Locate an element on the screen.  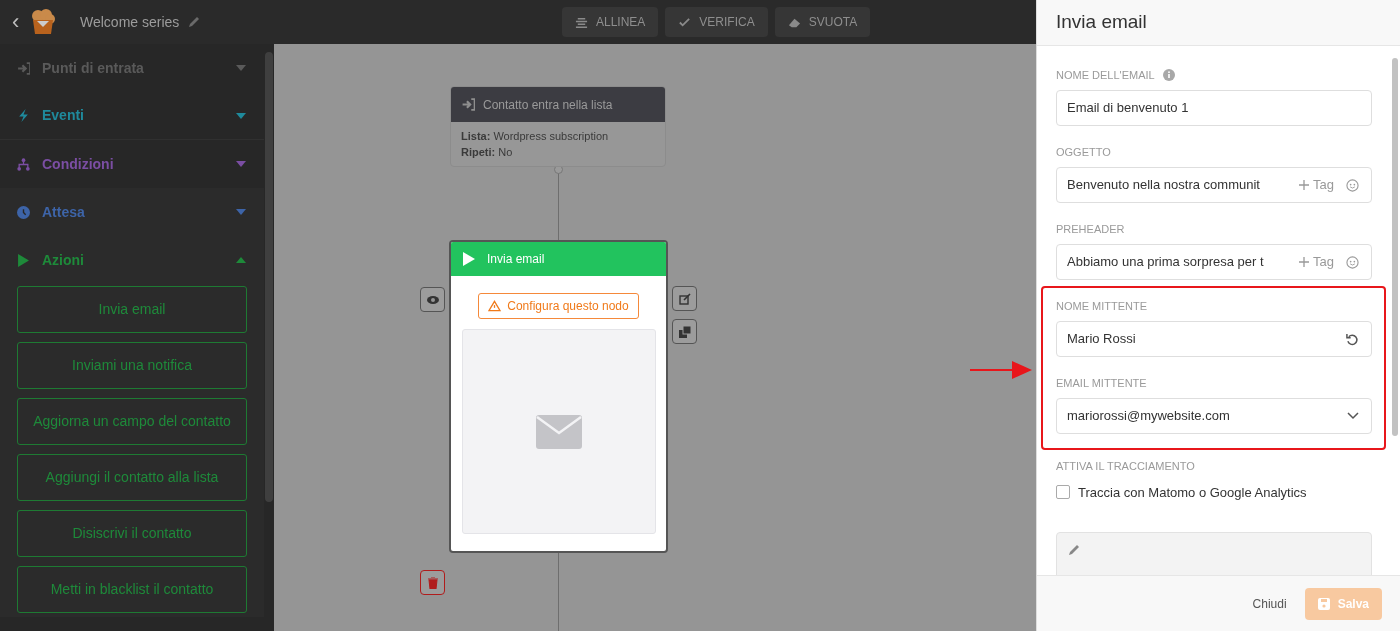
action-item: Aggiungi il contatto alla lista is located at coordinates (132, 477).